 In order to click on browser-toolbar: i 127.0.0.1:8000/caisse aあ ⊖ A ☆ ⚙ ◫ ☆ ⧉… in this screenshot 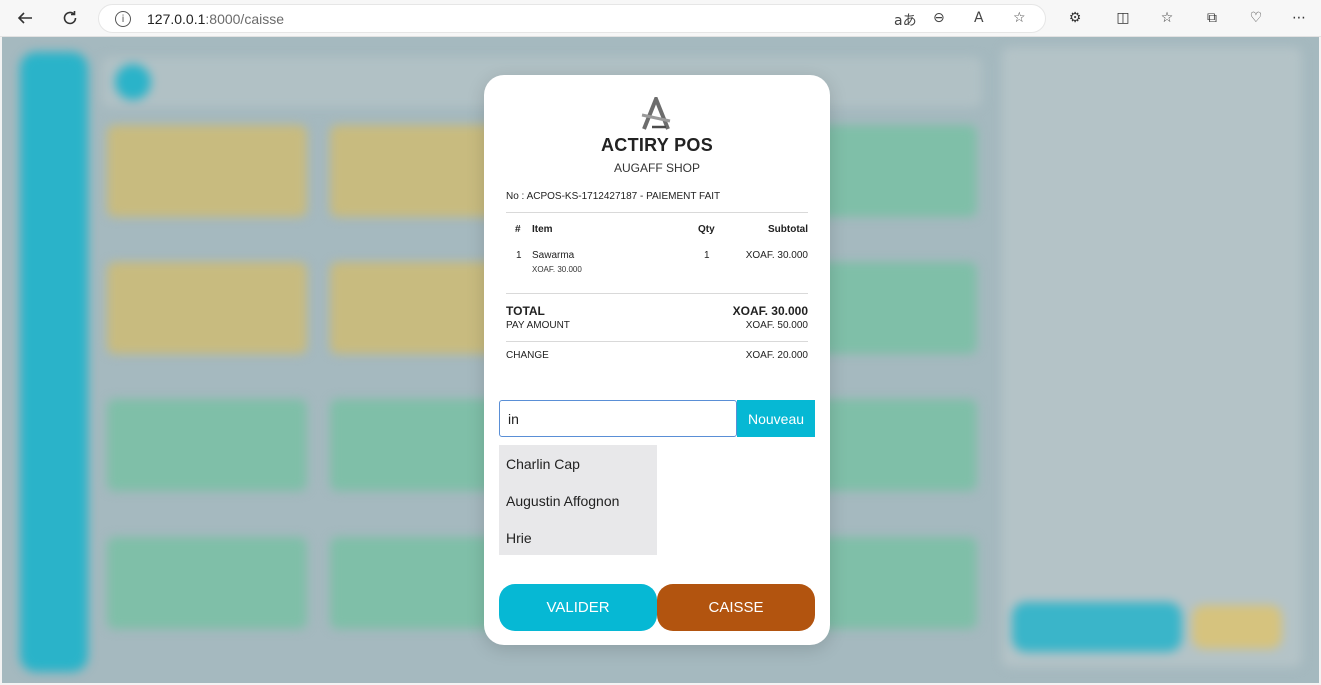, I will do `click(660, 18)`.